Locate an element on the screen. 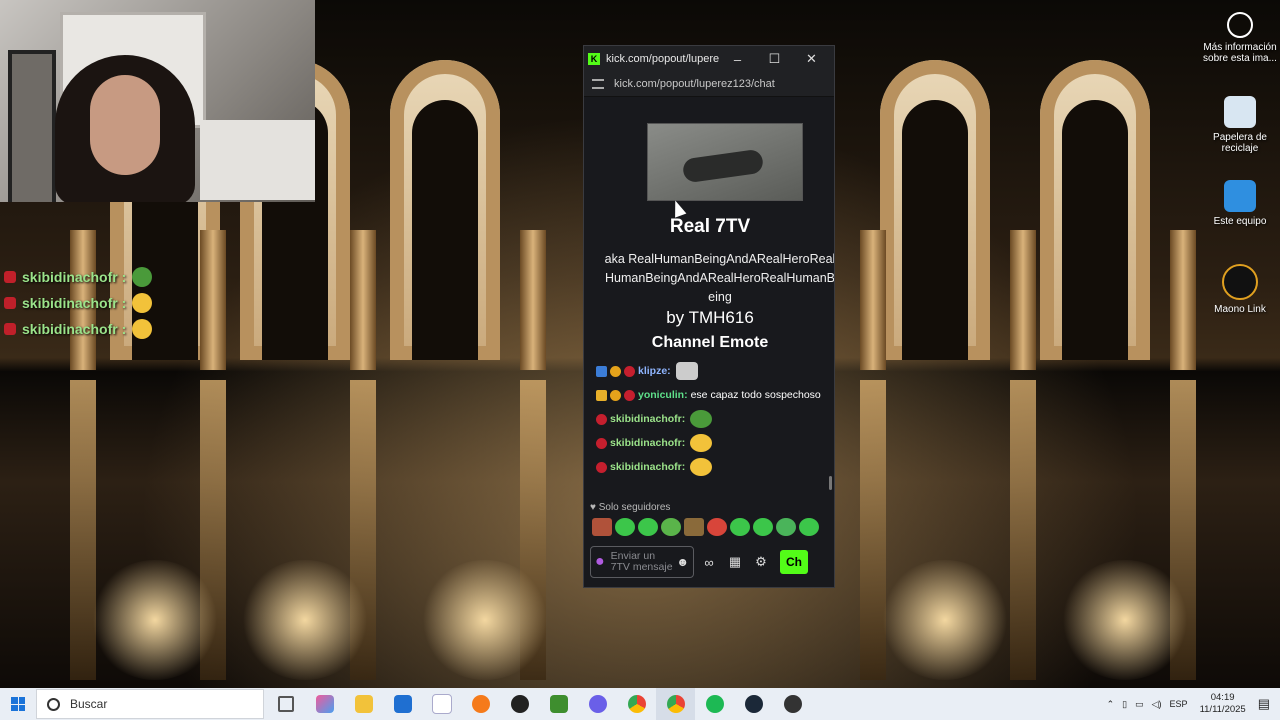 This screenshot has width=1280, height=720. pepe-emote-icon is located at coordinates (701, 419).